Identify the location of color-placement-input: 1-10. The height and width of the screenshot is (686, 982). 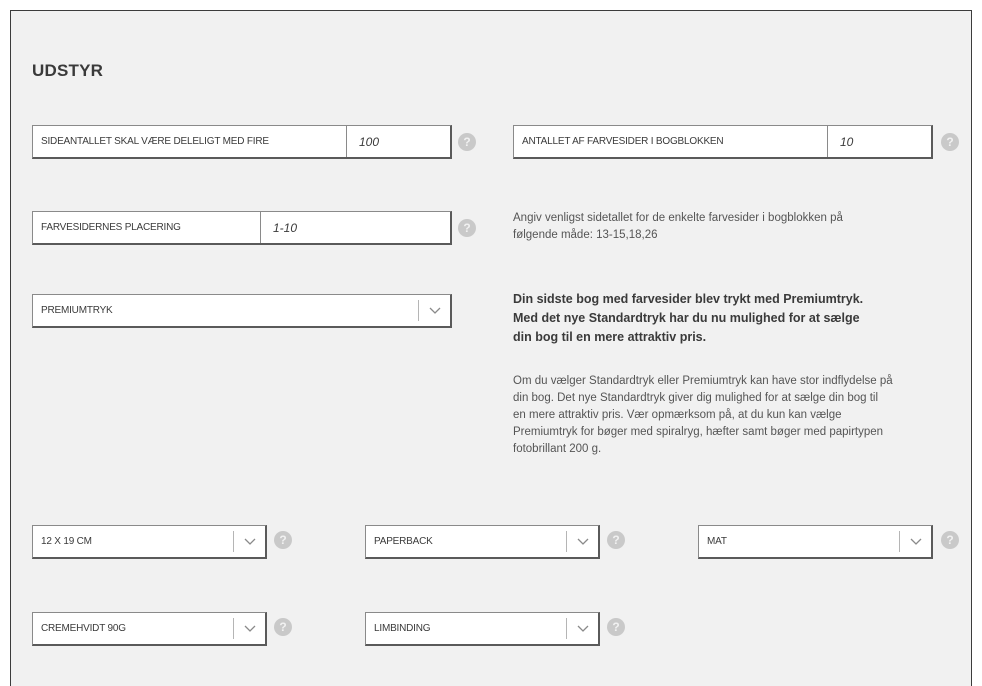
(355, 227).